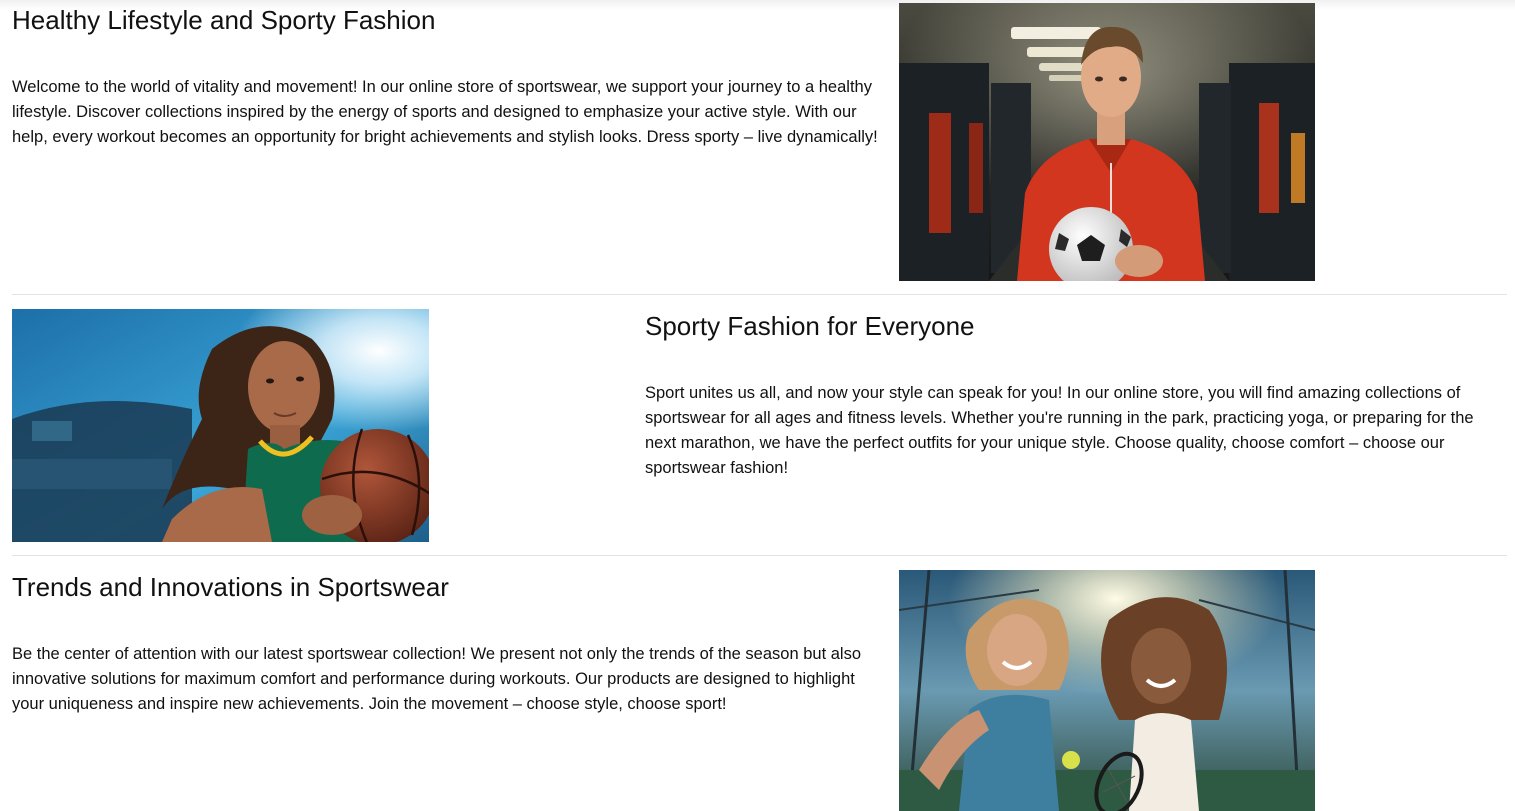  Describe the element at coordinates (224, 20) in the screenshot. I see `section-title: Healthy Lifestyle and Sporty Fashion` at that location.